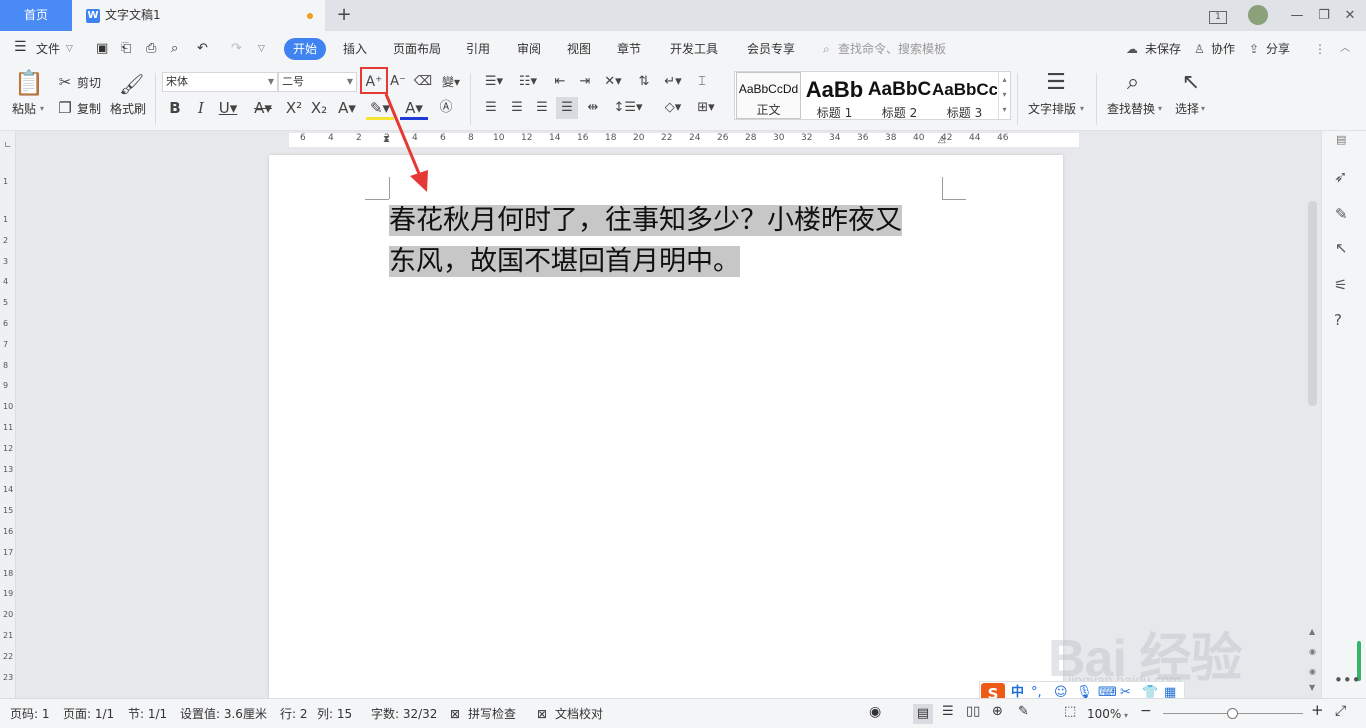  I want to click on align-right-icon: ☰, so click(542, 108).